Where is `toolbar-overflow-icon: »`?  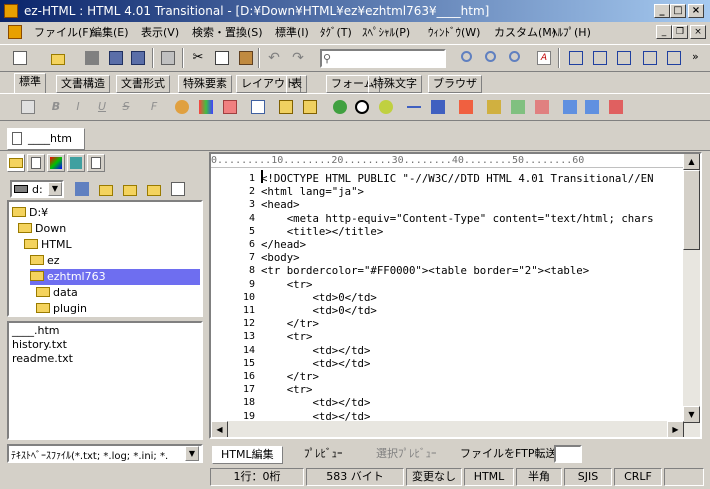
toolbar-overflow-icon: » is located at coordinates (695, 56).